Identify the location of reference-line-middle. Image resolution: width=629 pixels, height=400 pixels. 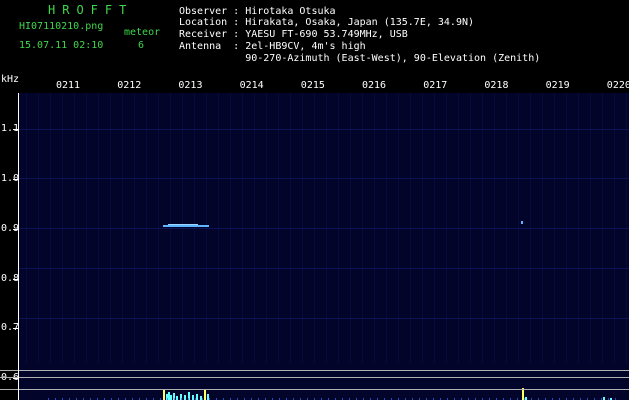
(314, 377).